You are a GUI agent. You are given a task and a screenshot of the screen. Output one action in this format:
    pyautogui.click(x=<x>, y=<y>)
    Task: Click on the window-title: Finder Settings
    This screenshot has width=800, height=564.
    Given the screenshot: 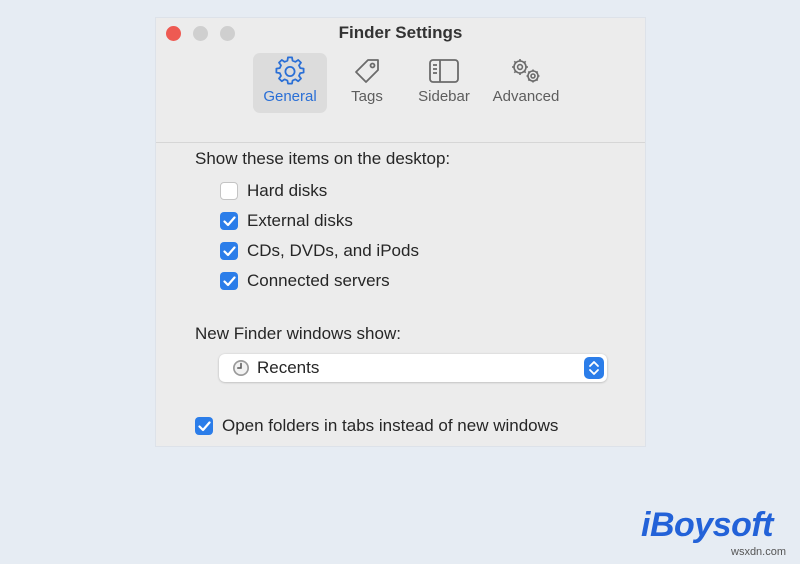 What is the action you would take?
    pyautogui.click(x=400, y=32)
    